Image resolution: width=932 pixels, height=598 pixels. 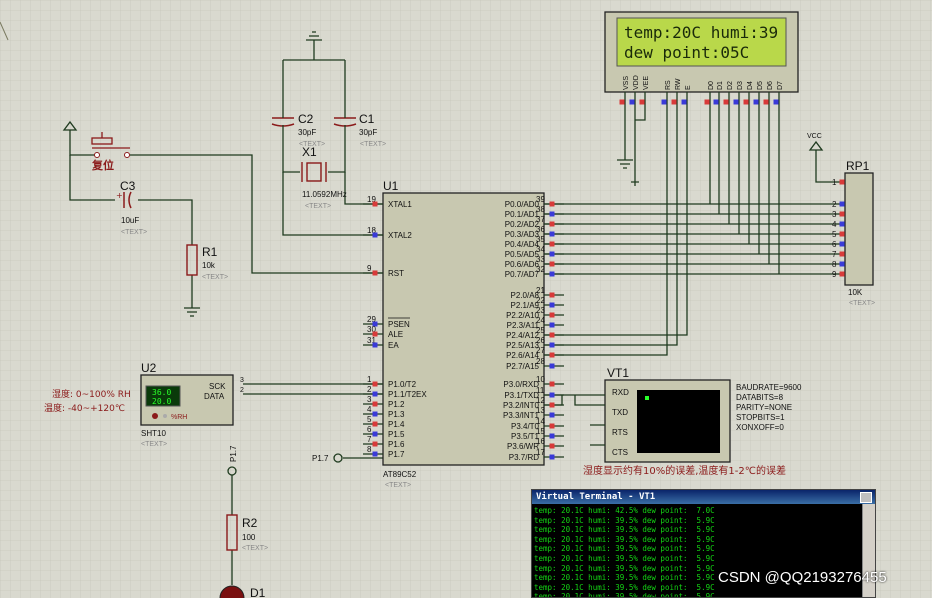 I want to click on u2-humi-display: 20.0, so click(x=161, y=401).